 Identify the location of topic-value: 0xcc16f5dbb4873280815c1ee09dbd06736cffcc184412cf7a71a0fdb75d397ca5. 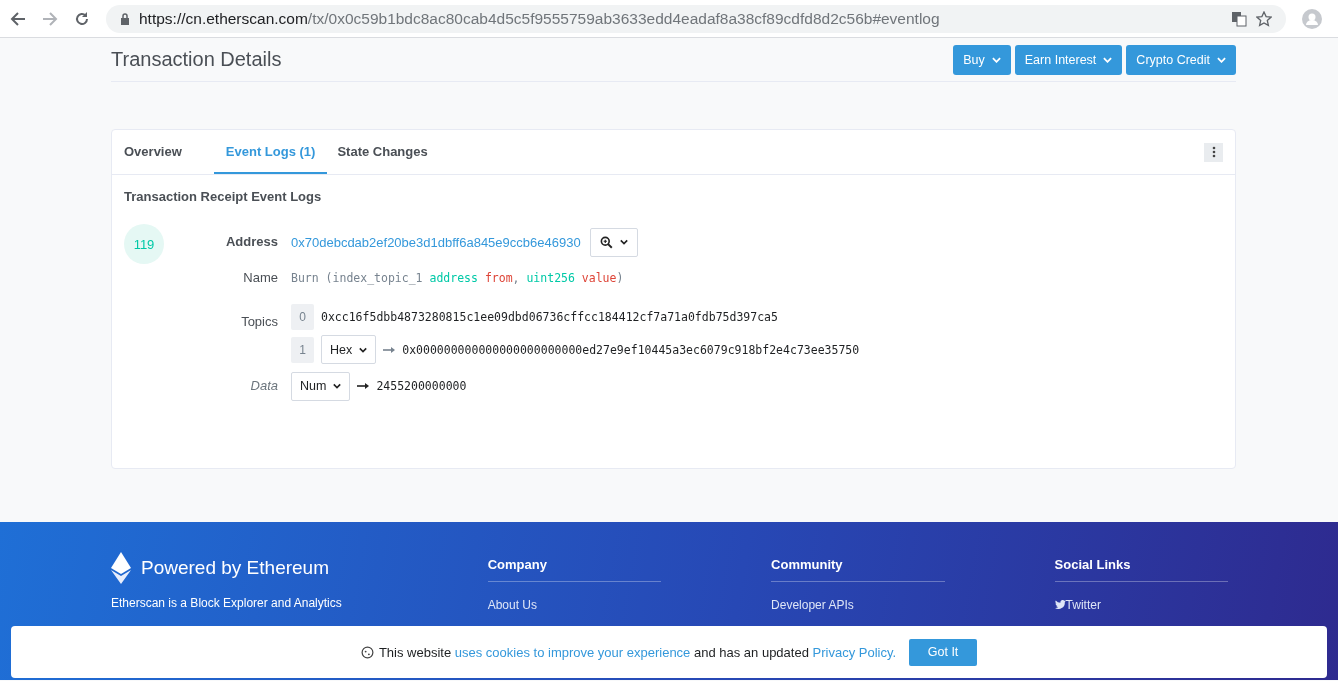
(549, 317).